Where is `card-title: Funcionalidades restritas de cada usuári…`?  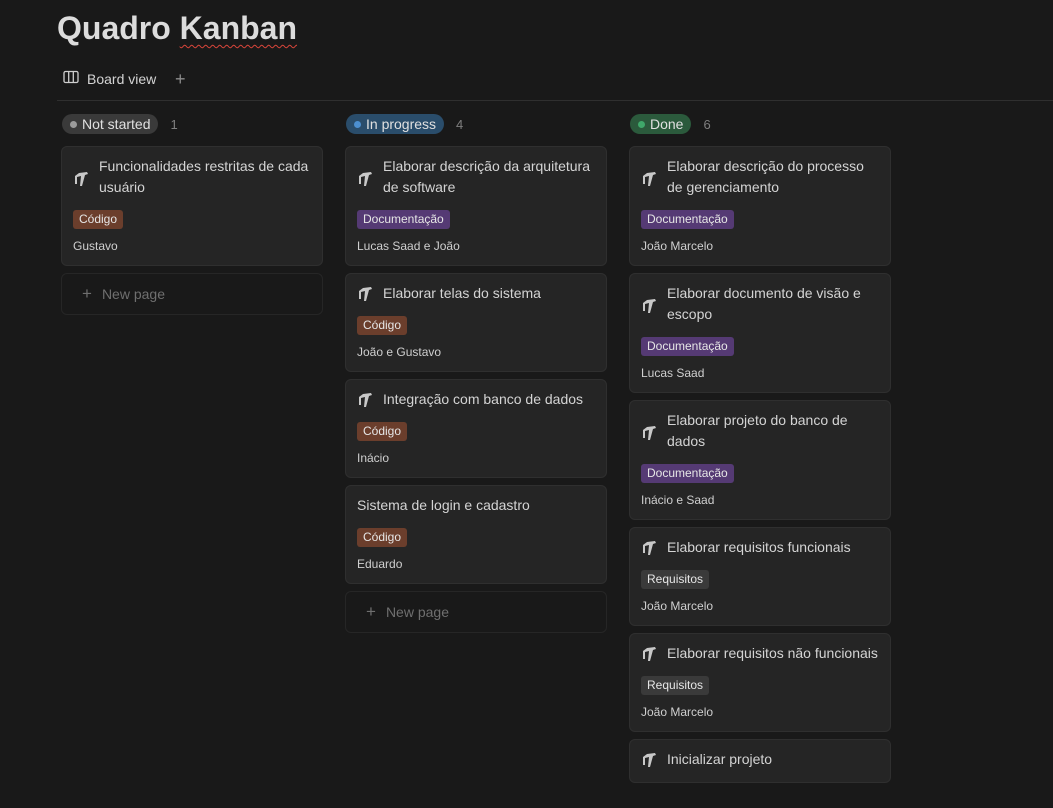 card-title: Funcionalidades restritas de cada usuári… is located at coordinates (204, 176).